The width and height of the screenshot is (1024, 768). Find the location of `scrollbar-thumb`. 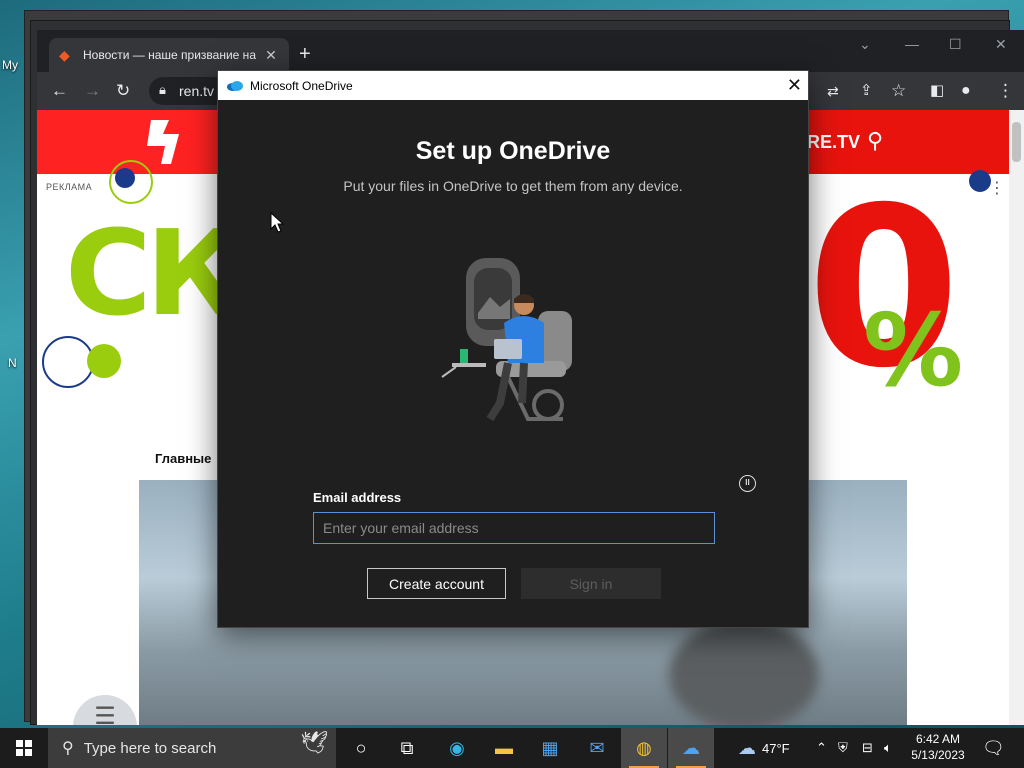

scrollbar-thumb is located at coordinates (1016, 142).